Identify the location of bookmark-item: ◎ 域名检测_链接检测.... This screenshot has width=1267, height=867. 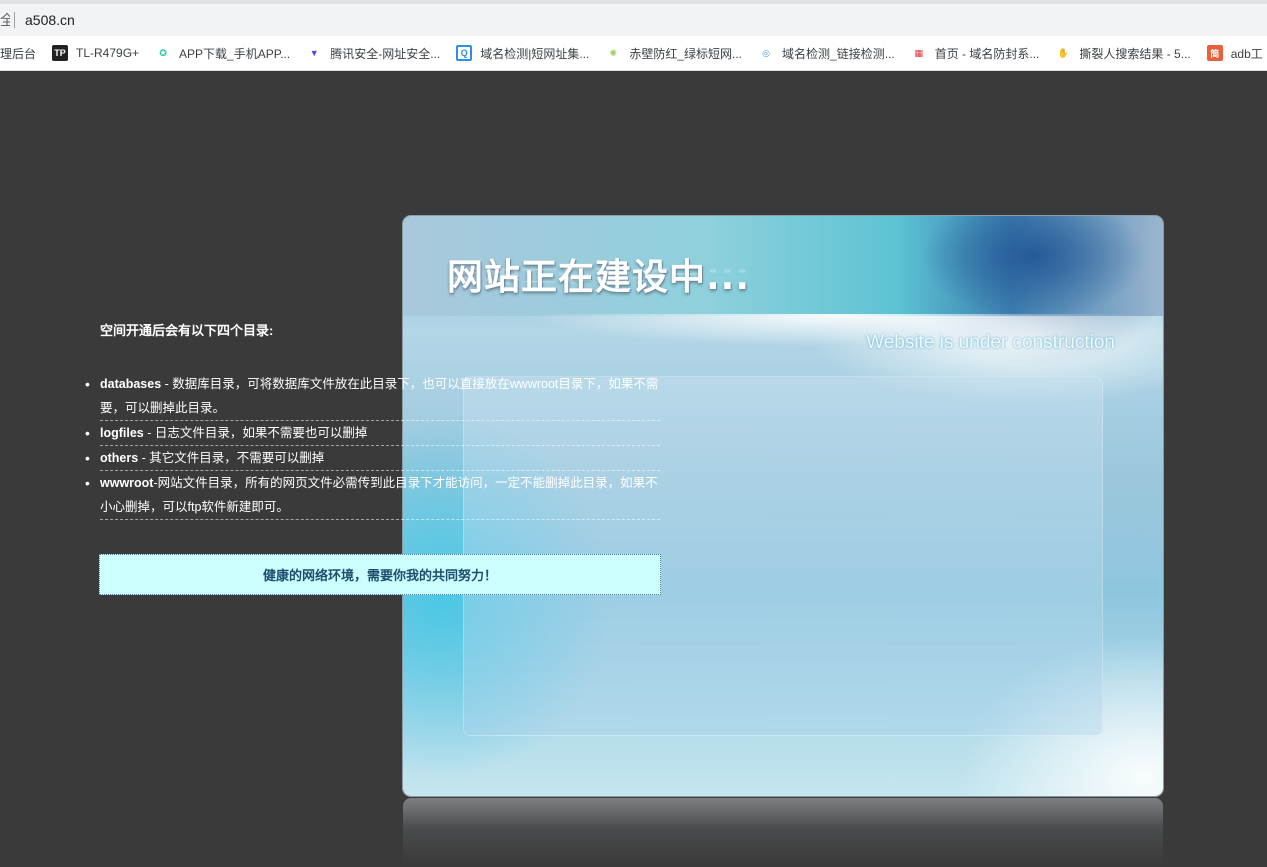
(826, 53).